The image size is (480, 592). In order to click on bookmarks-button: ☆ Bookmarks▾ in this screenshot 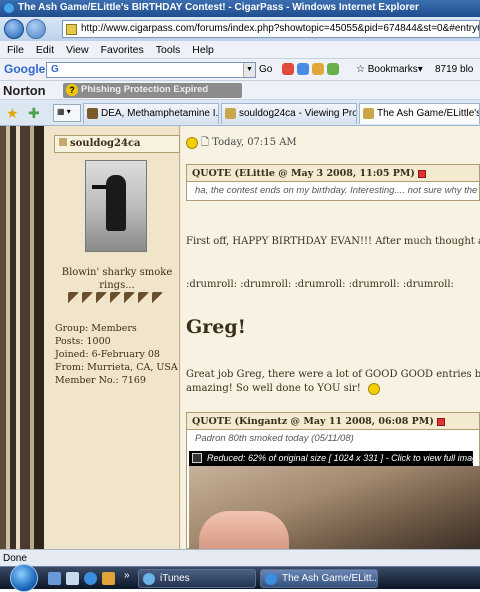, I will do `click(389, 69)`.